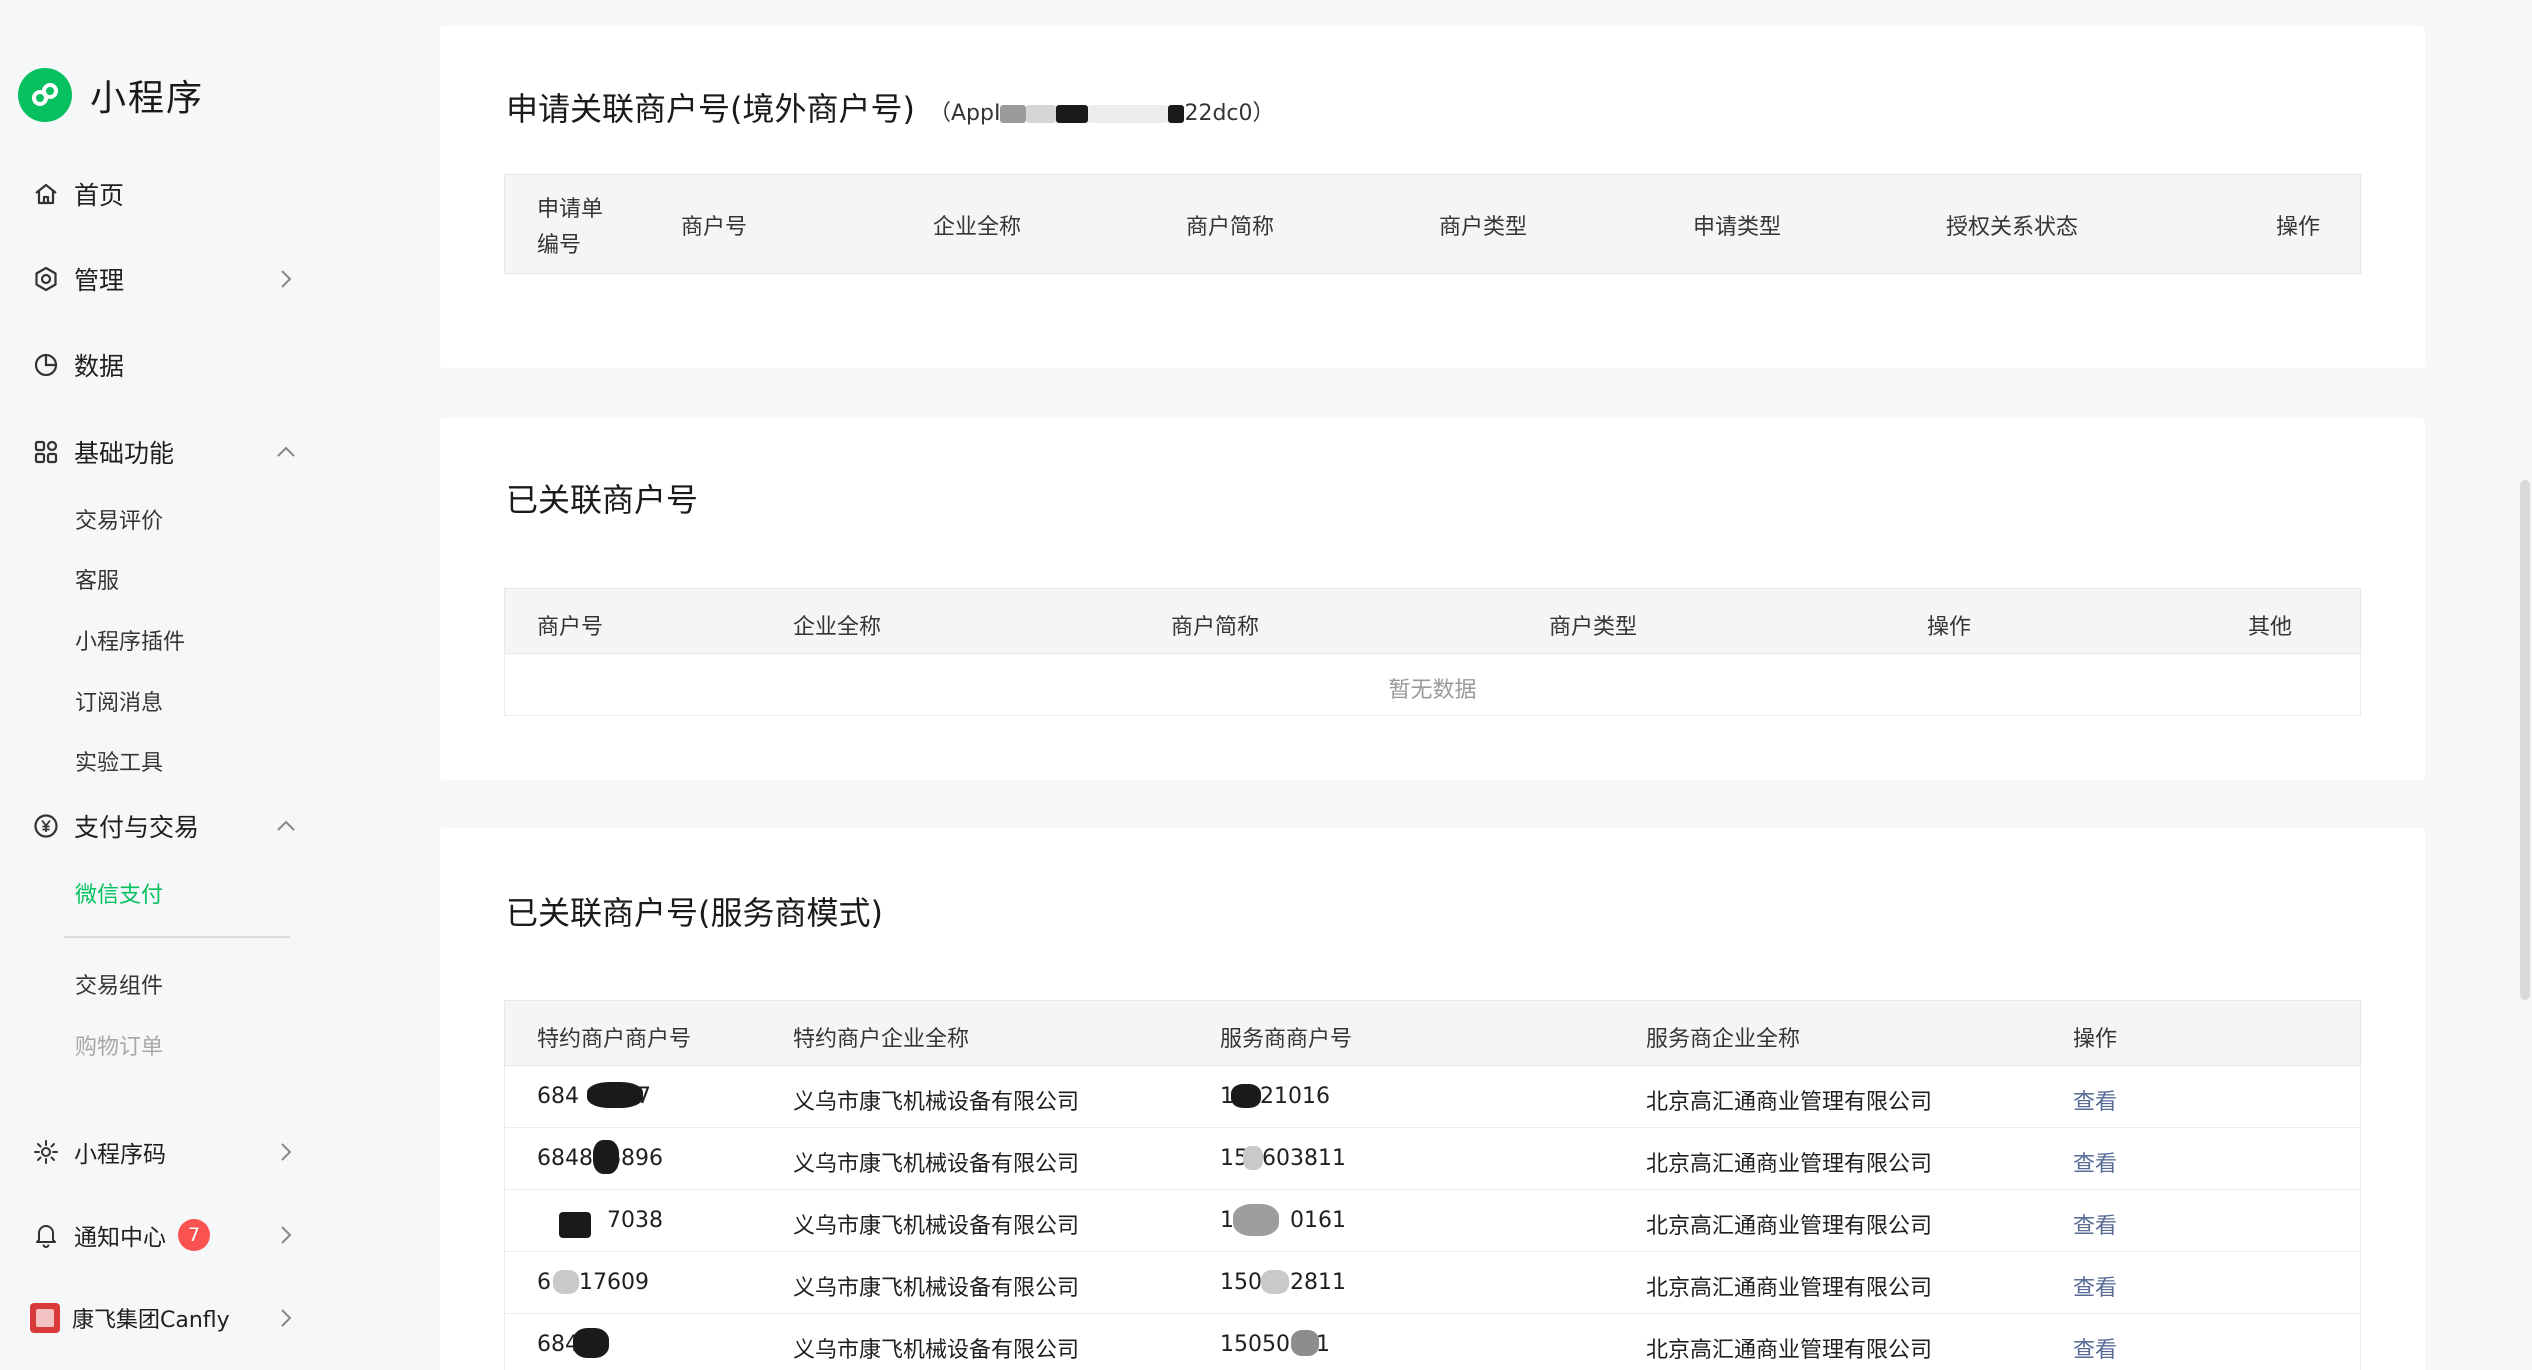 This screenshot has width=2532, height=1370. What do you see at coordinates (194, 1235) in the screenshot?
I see `notification-count-badge: 7` at bounding box center [194, 1235].